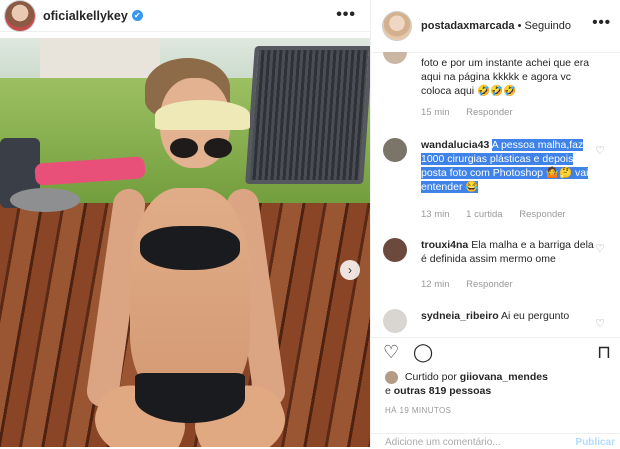  What do you see at coordinates (45, 200) in the screenshot?
I see `photo-planter` at bounding box center [45, 200].